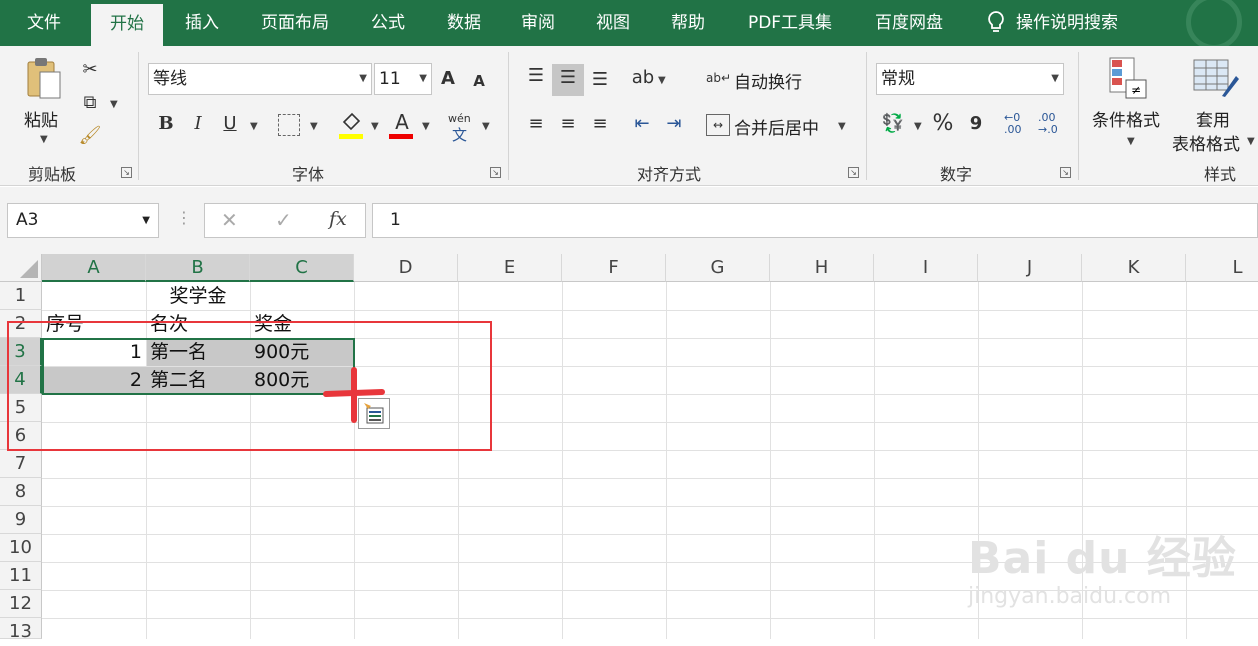 Image resolution: width=1258 pixels, height=646 pixels. I want to click on formula-input: 1, so click(815, 220).